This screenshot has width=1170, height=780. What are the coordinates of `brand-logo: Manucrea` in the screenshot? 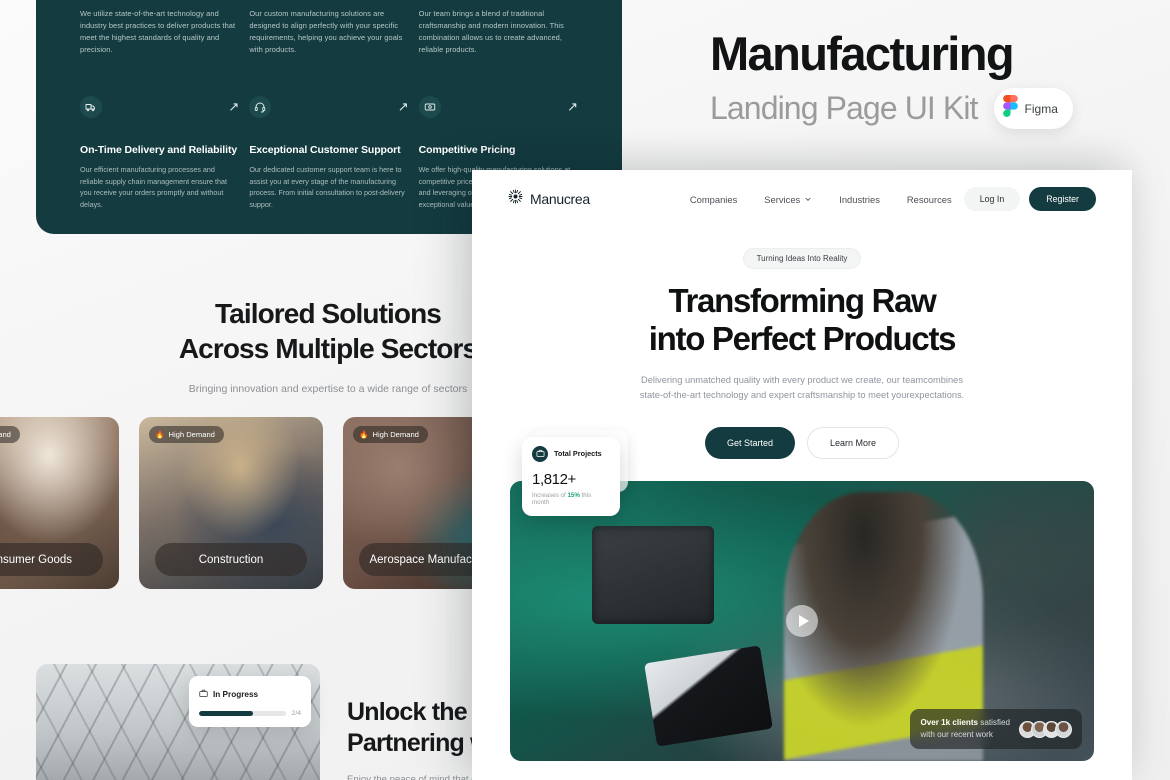 It's located at (549, 199).